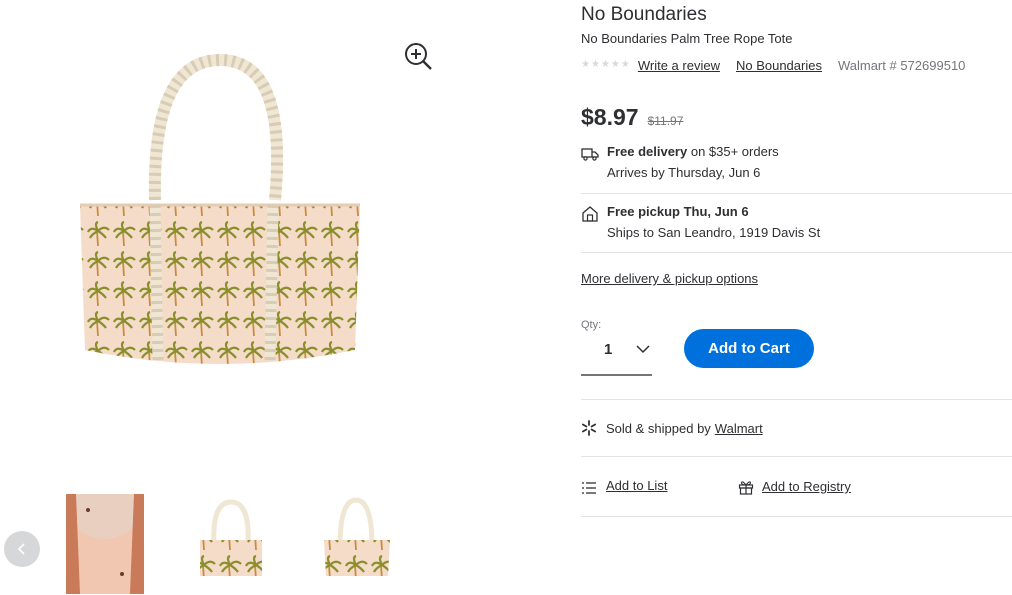 This screenshot has height=595, width=1012. Describe the element at coordinates (746, 488) in the screenshot. I see `gift-icon` at that location.